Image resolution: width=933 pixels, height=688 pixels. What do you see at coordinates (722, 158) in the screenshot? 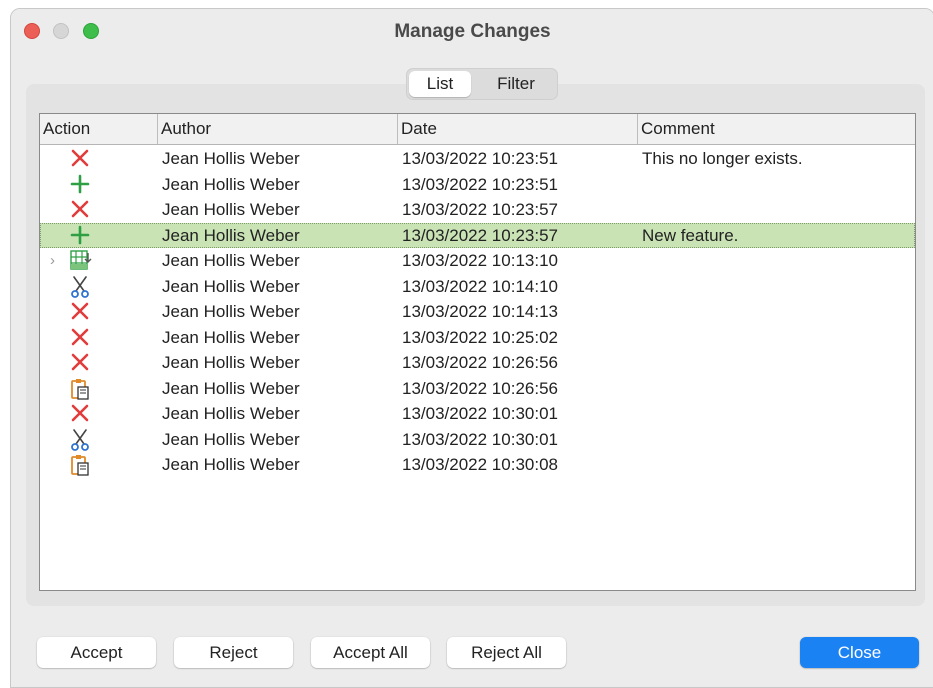
I see `comment-cell: This no longer exists.` at bounding box center [722, 158].